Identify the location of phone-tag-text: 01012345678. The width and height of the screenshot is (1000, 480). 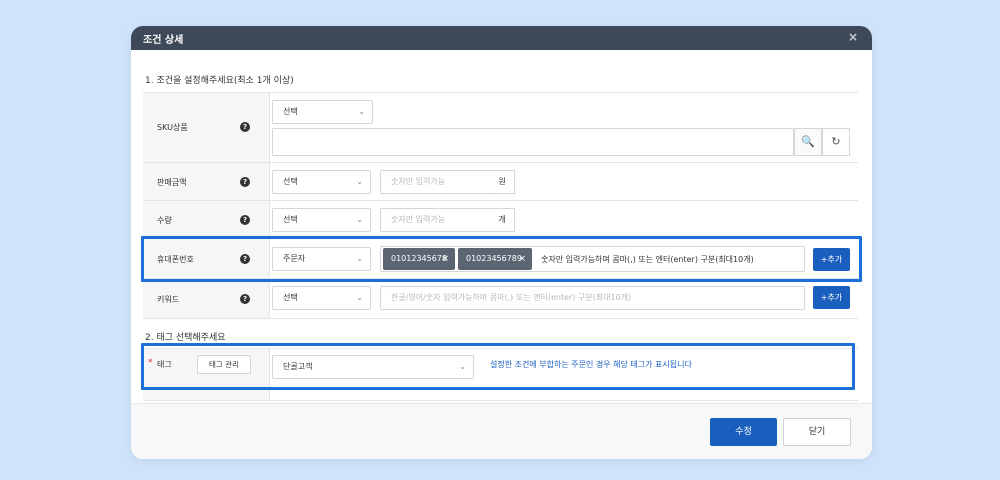
(419, 258).